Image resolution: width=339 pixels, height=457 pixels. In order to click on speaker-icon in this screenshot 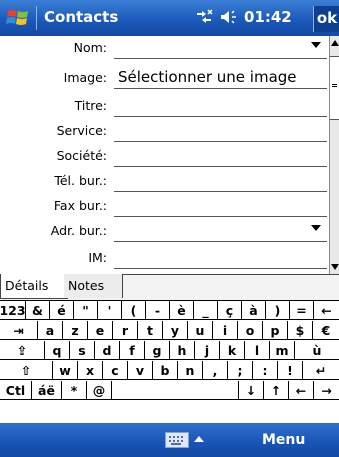, I will do `click(229, 17)`.